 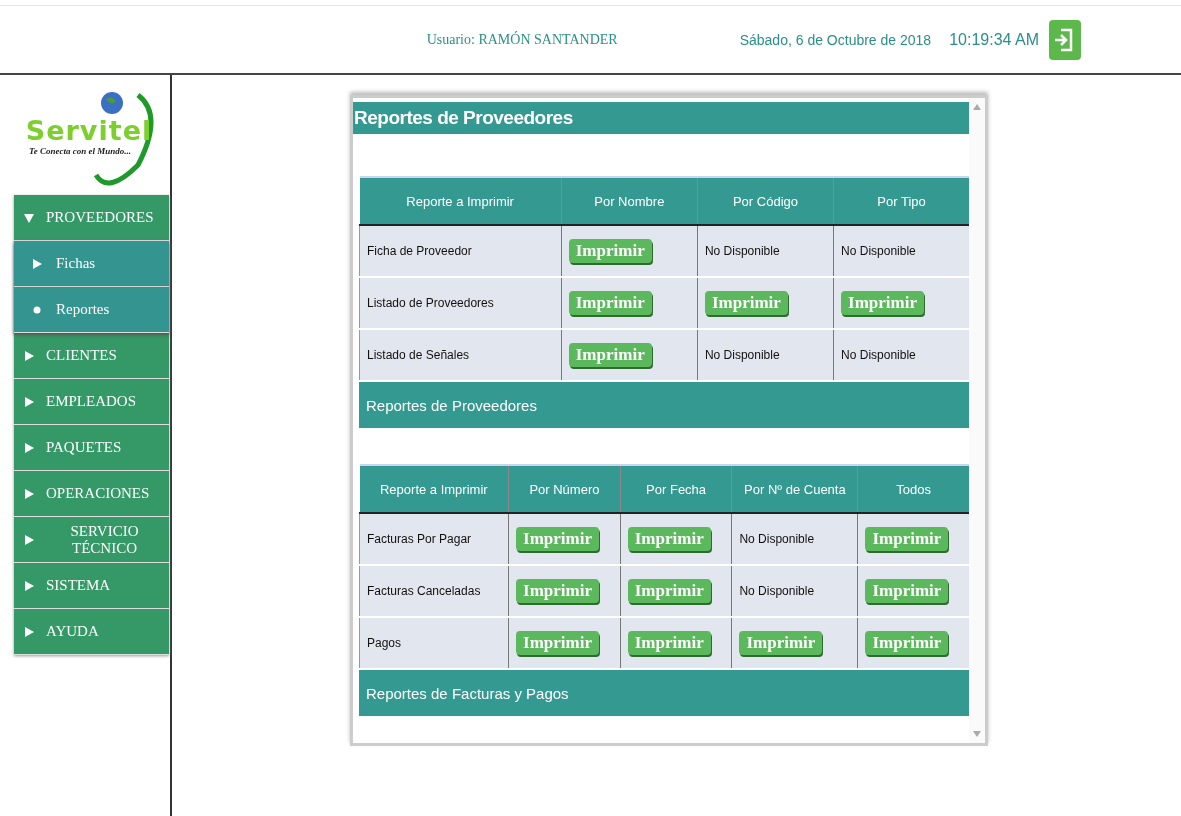 What do you see at coordinates (977, 734) in the screenshot?
I see `scroll-down-icon` at bounding box center [977, 734].